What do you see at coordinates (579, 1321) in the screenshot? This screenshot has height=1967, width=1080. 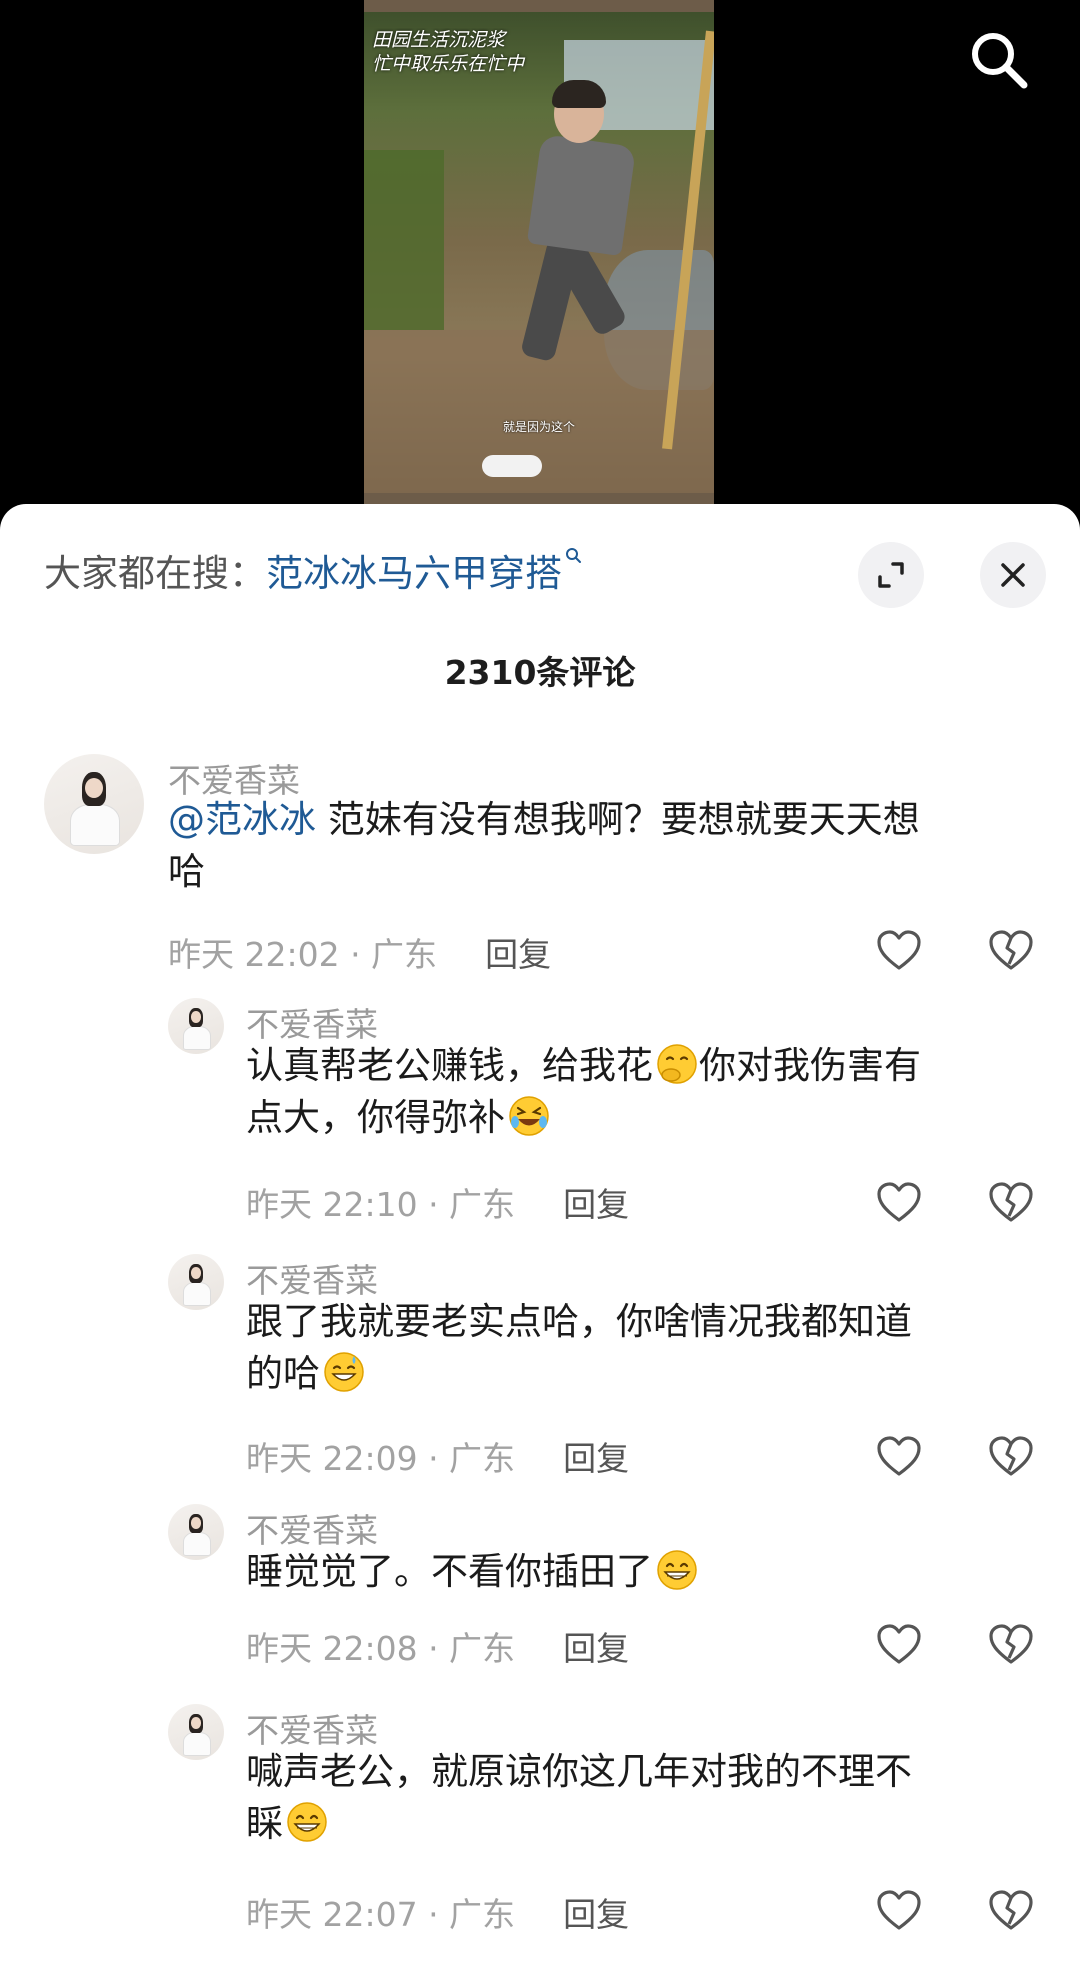 I see `comment-text-line: 跟了我就要老实点哈，你啥情况我都知道` at bounding box center [579, 1321].